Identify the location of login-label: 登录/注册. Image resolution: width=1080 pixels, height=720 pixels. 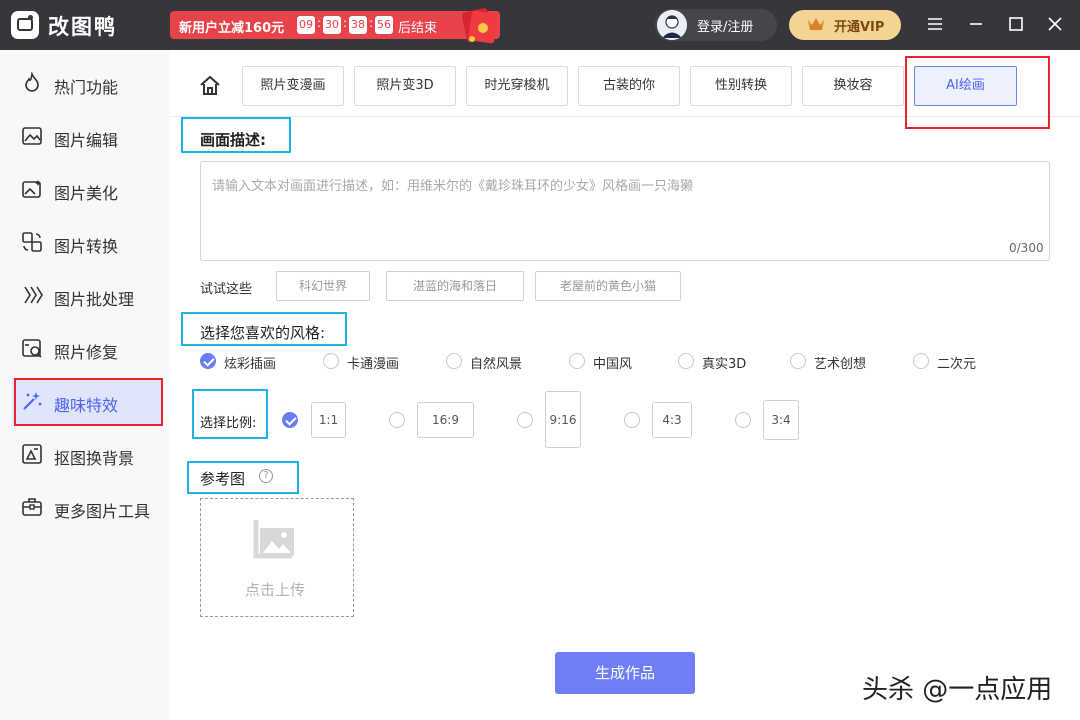
(725, 25).